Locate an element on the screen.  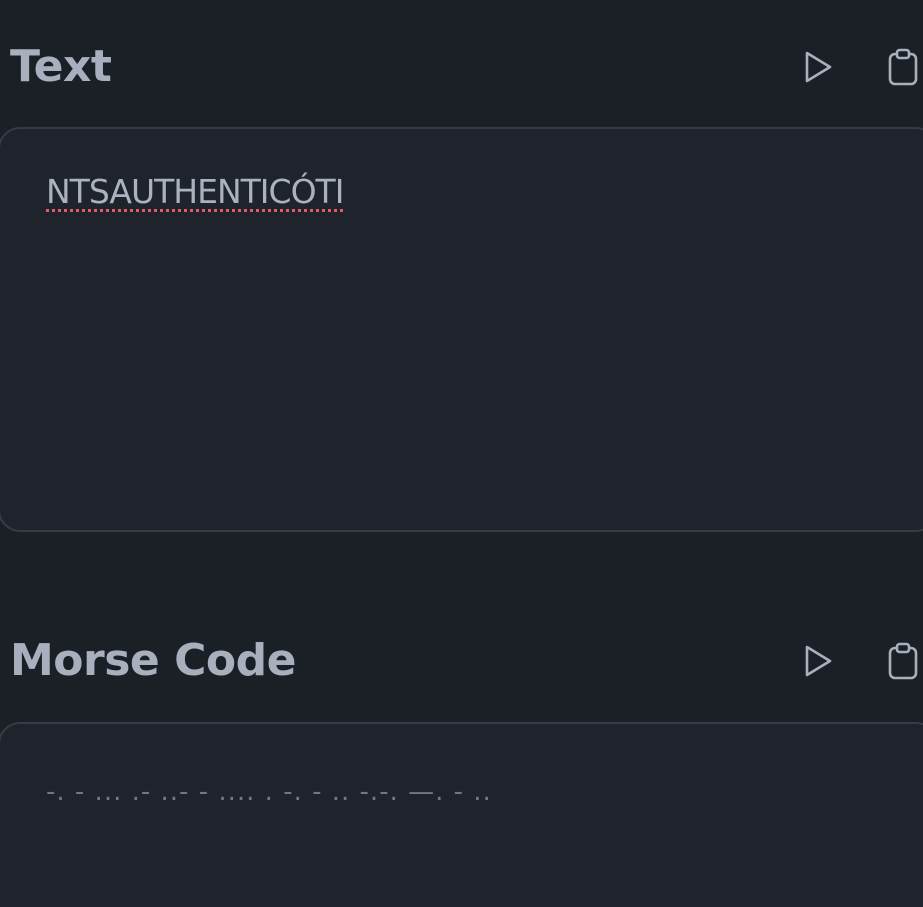
morse-play-button is located at coordinates (818, 661).